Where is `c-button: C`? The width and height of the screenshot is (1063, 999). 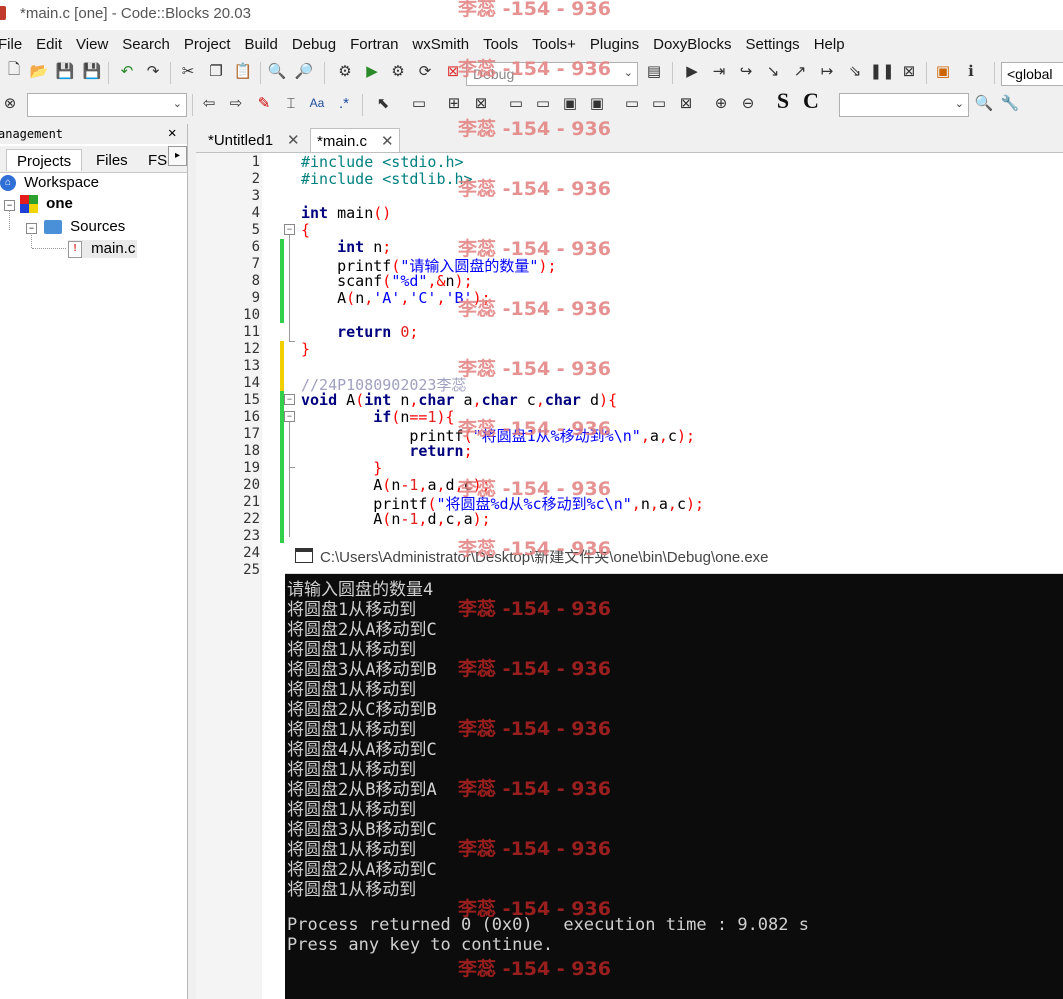
c-button: C is located at coordinates (811, 100).